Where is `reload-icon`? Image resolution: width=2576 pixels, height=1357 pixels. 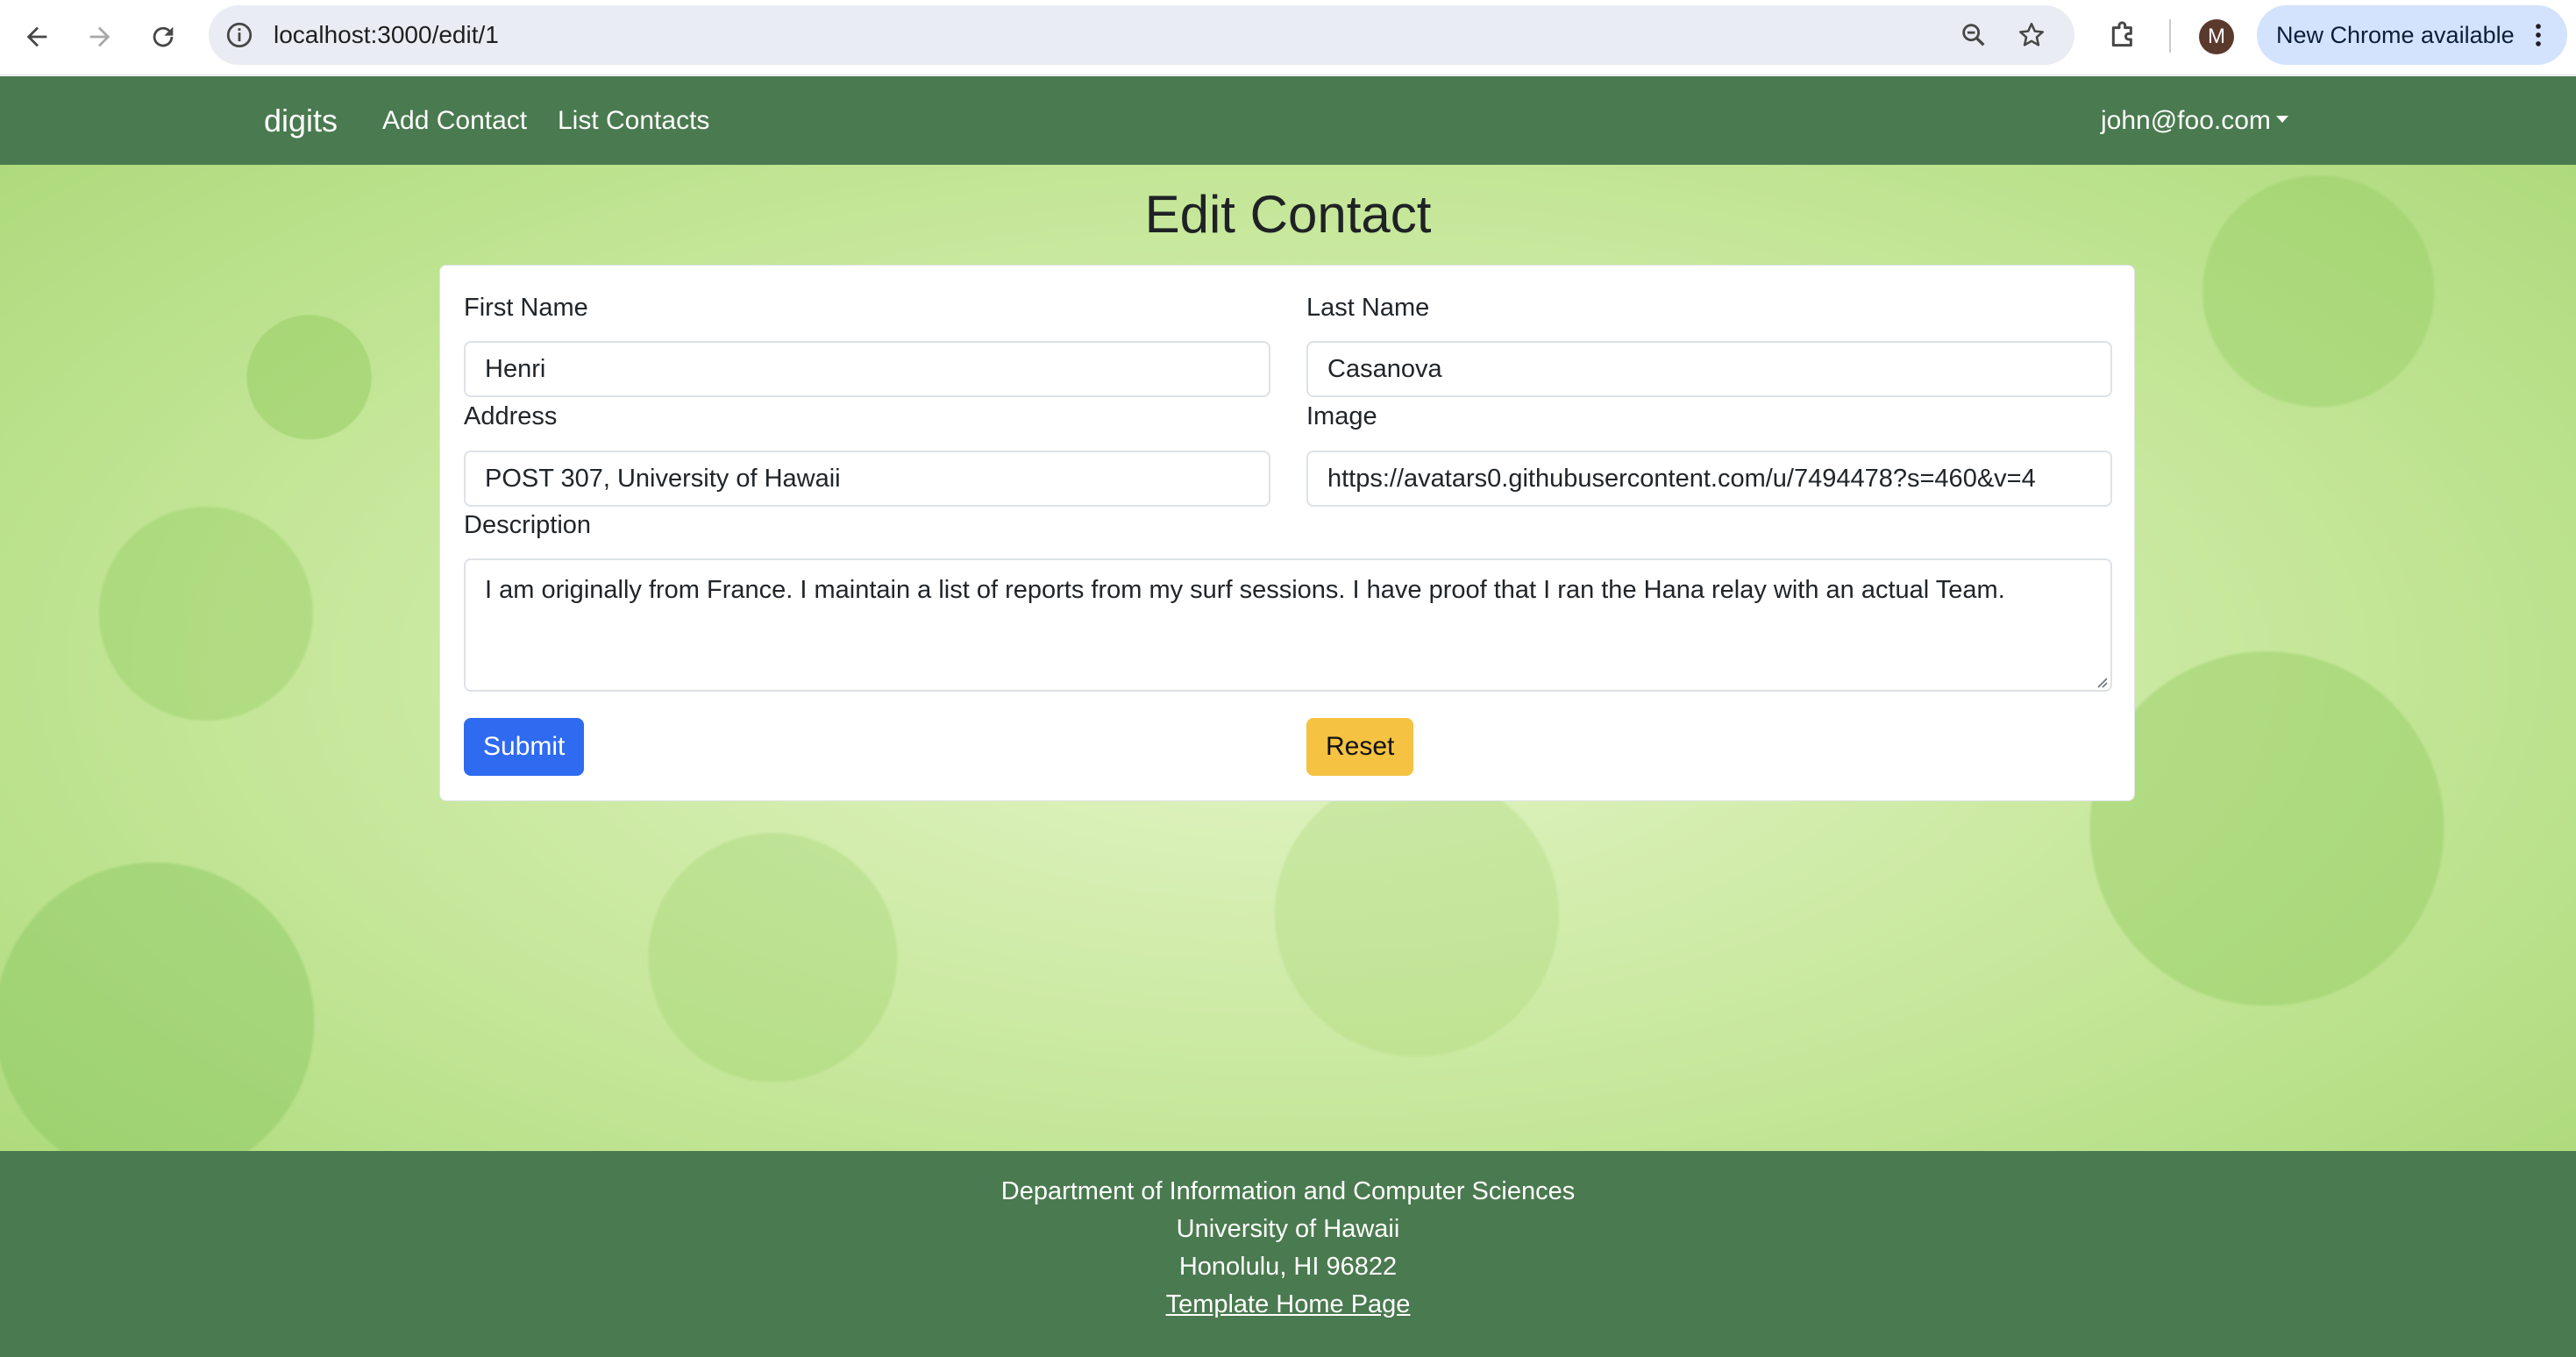
reload-icon is located at coordinates (163, 36).